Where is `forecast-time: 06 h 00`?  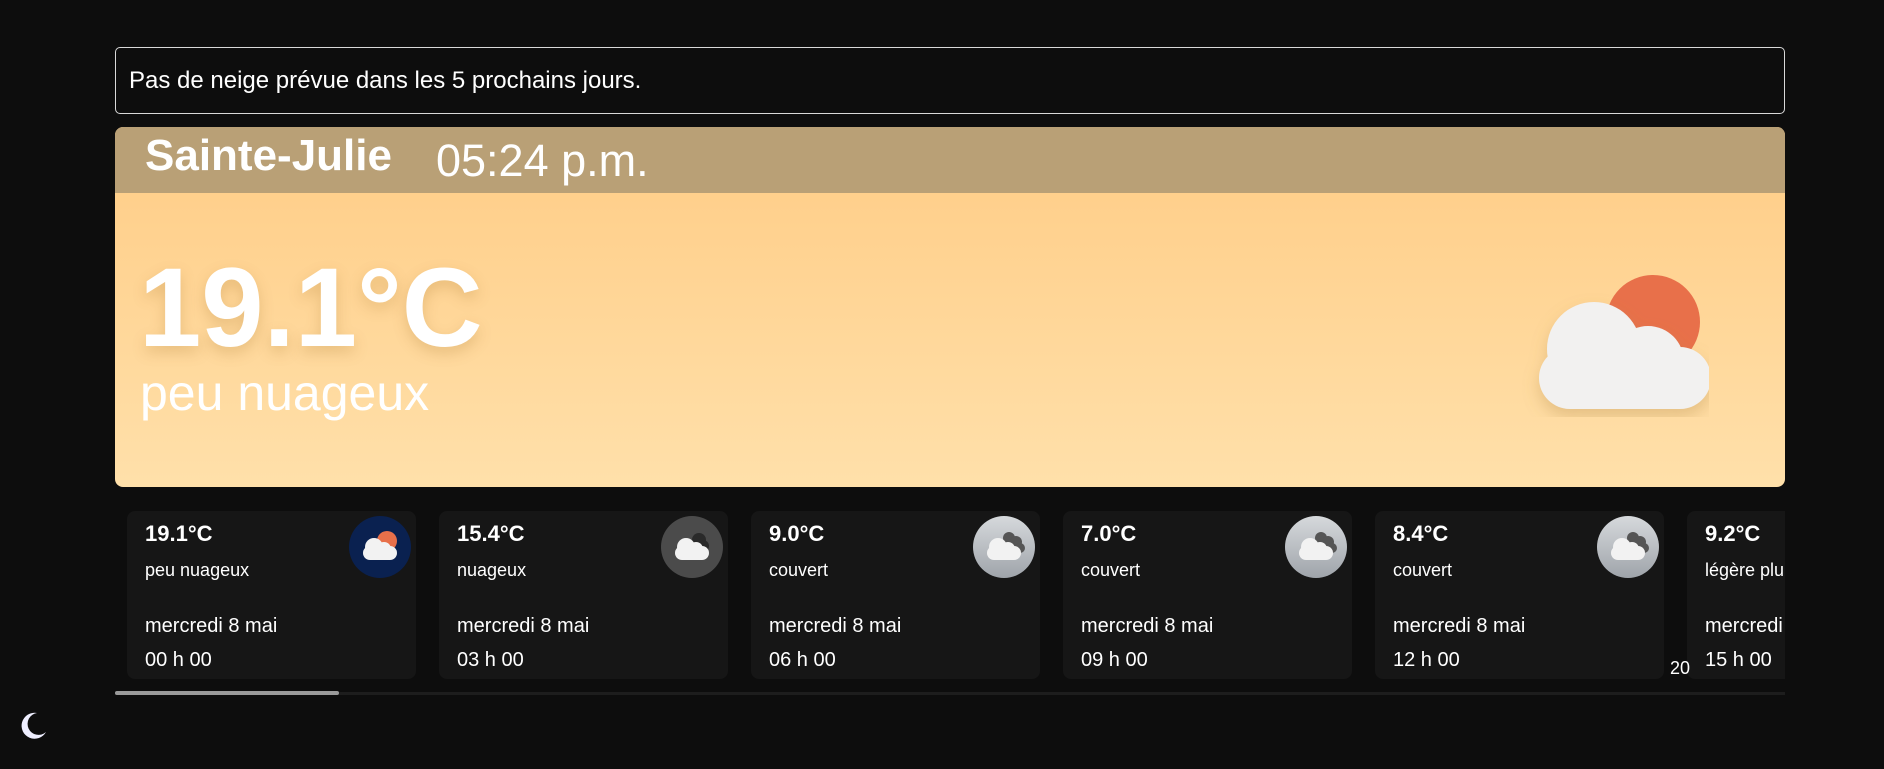
forecast-time: 06 h 00 is located at coordinates (802, 660).